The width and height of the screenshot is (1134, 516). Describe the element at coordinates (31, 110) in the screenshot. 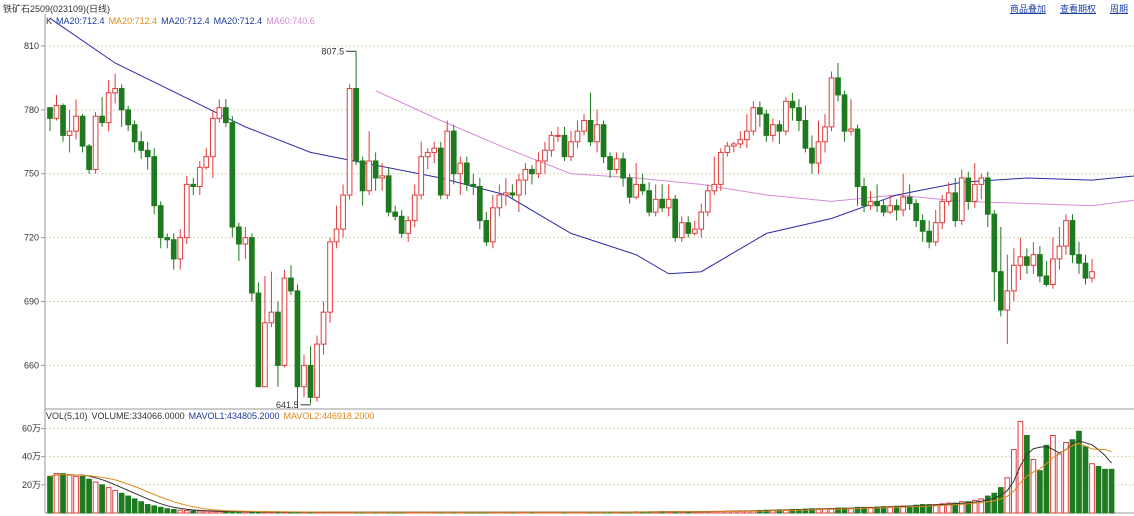

I see `price-tick-label: 780` at that location.